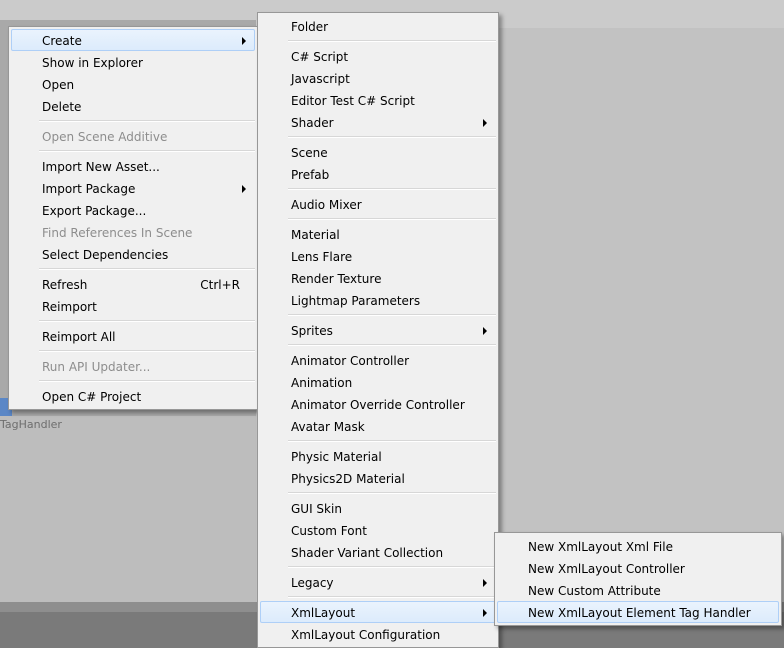  I want to click on menu-item-label: Import Package, so click(89, 189).